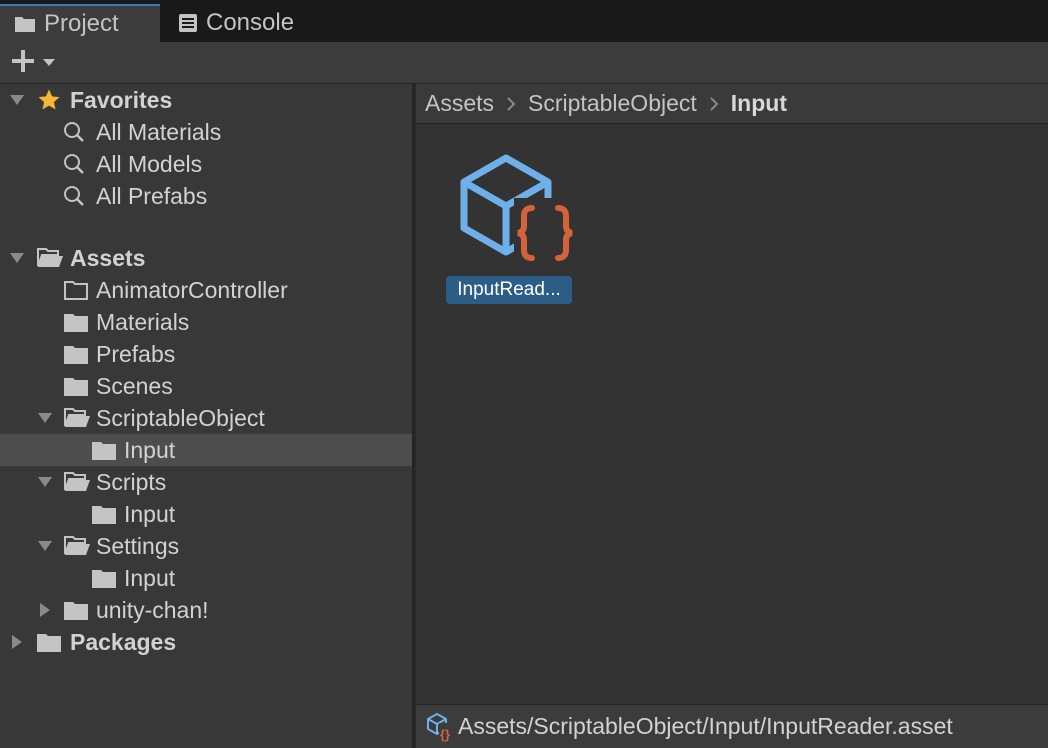 The image size is (1048, 748). What do you see at coordinates (459, 103) in the screenshot?
I see `breadcrumb-assets: Assets` at bounding box center [459, 103].